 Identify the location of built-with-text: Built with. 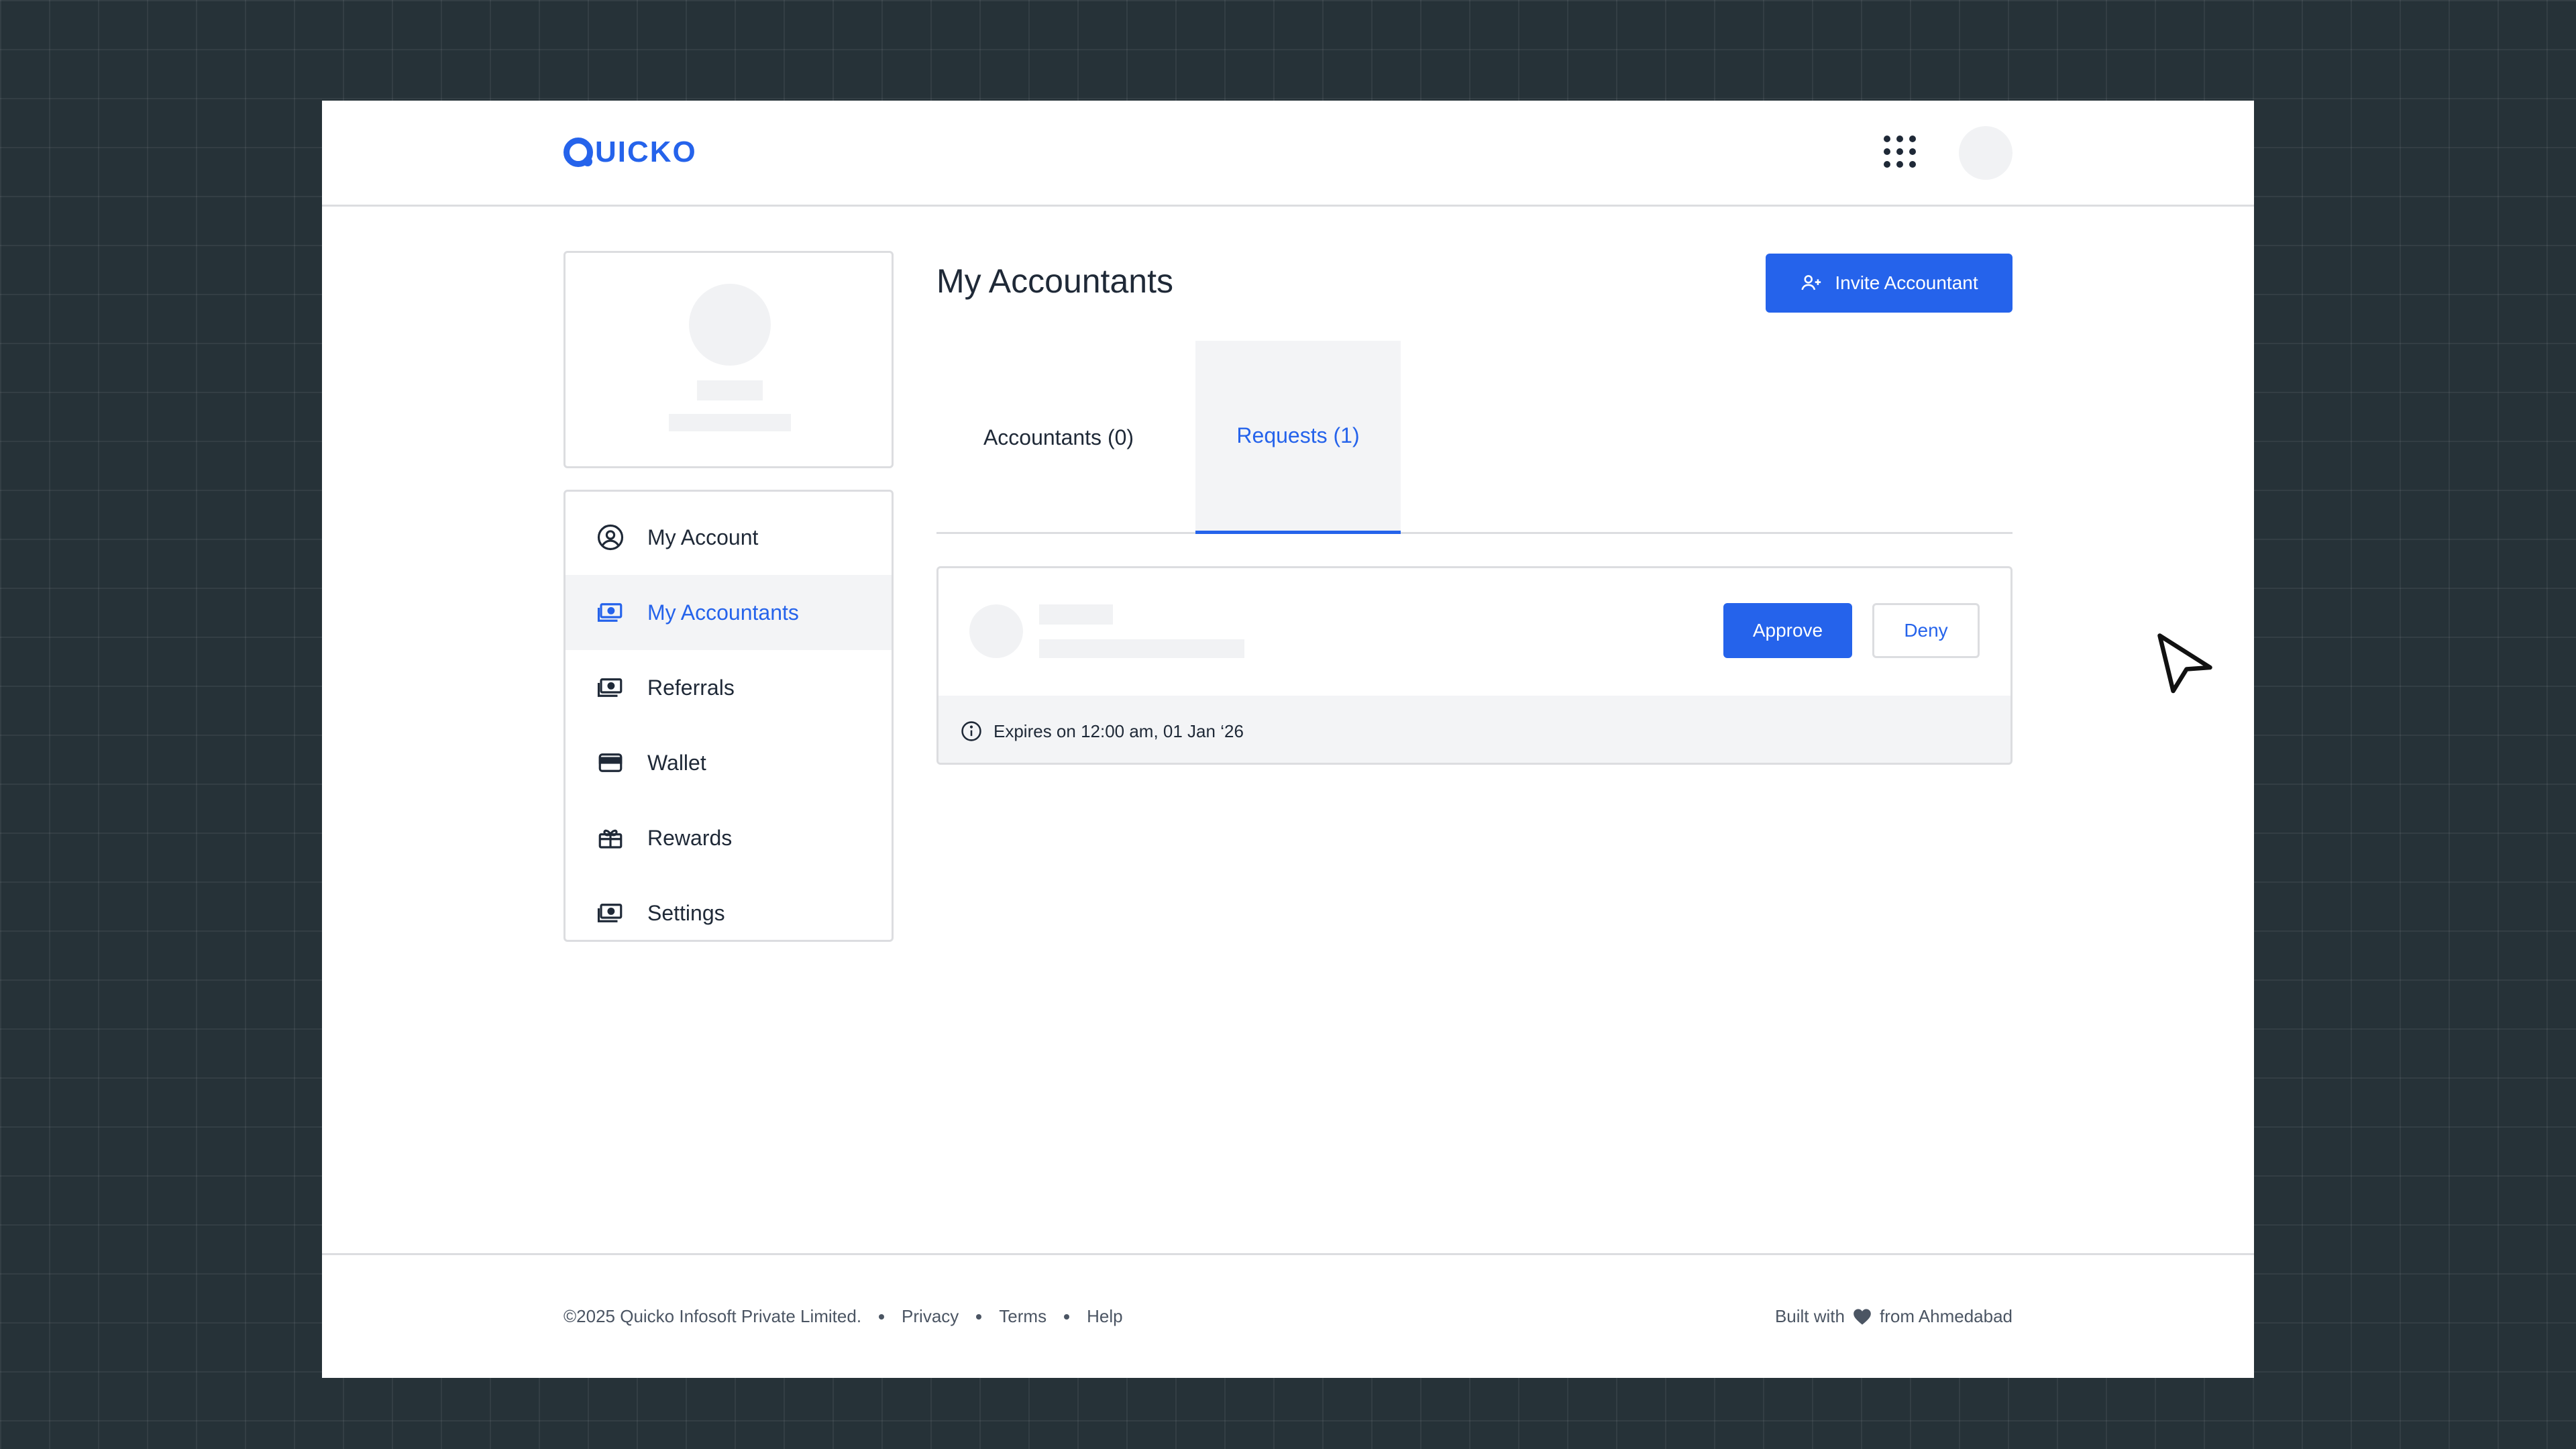
(1809, 1316).